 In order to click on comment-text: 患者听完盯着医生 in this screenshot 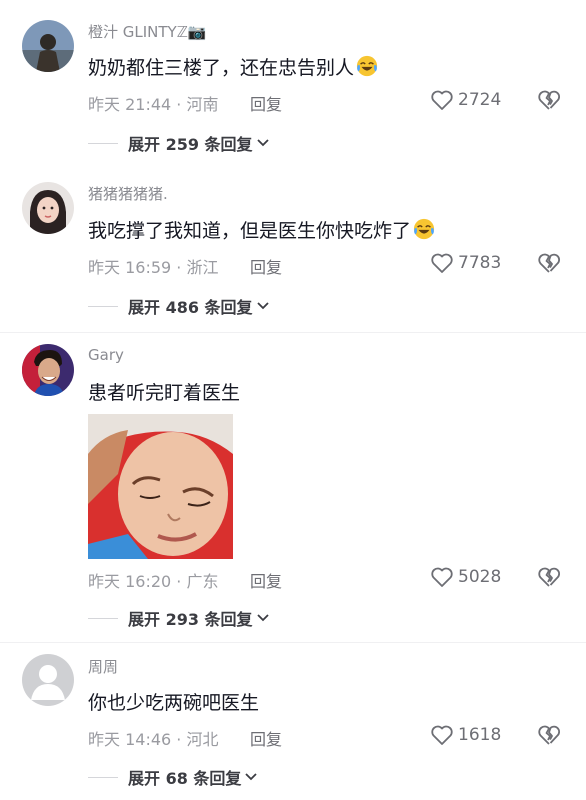, I will do `click(164, 393)`.